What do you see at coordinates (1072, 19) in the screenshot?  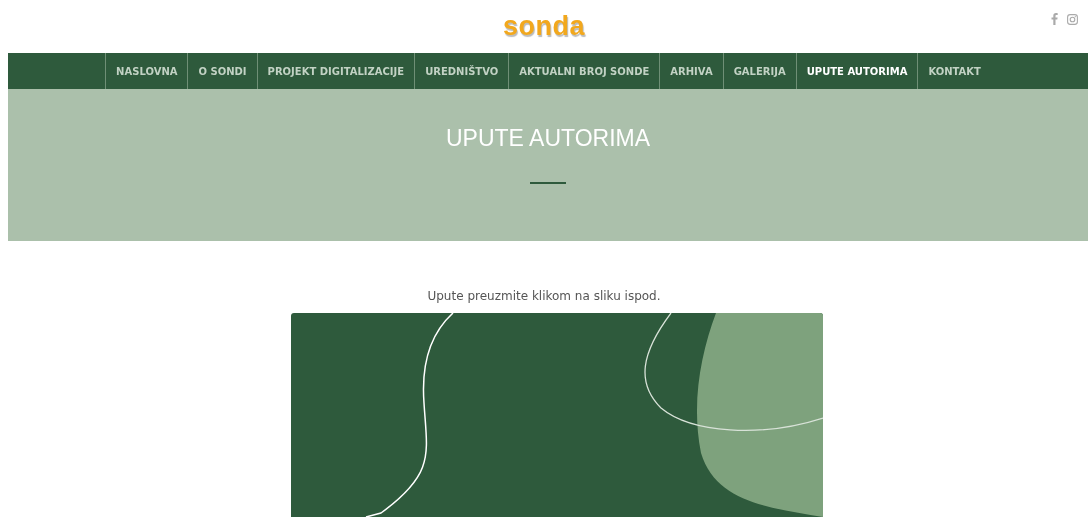 I see `instagram-icon` at bounding box center [1072, 19].